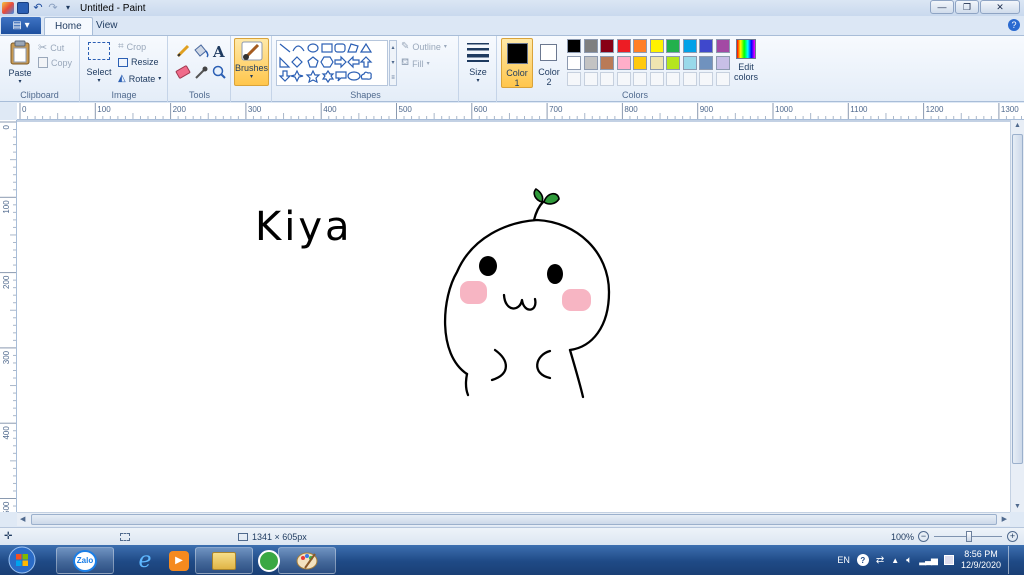 Image resolution: width=1024 pixels, height=575 pixels. I want to click on fill-button: ⛾ Fill ▾, so click(415, 63).